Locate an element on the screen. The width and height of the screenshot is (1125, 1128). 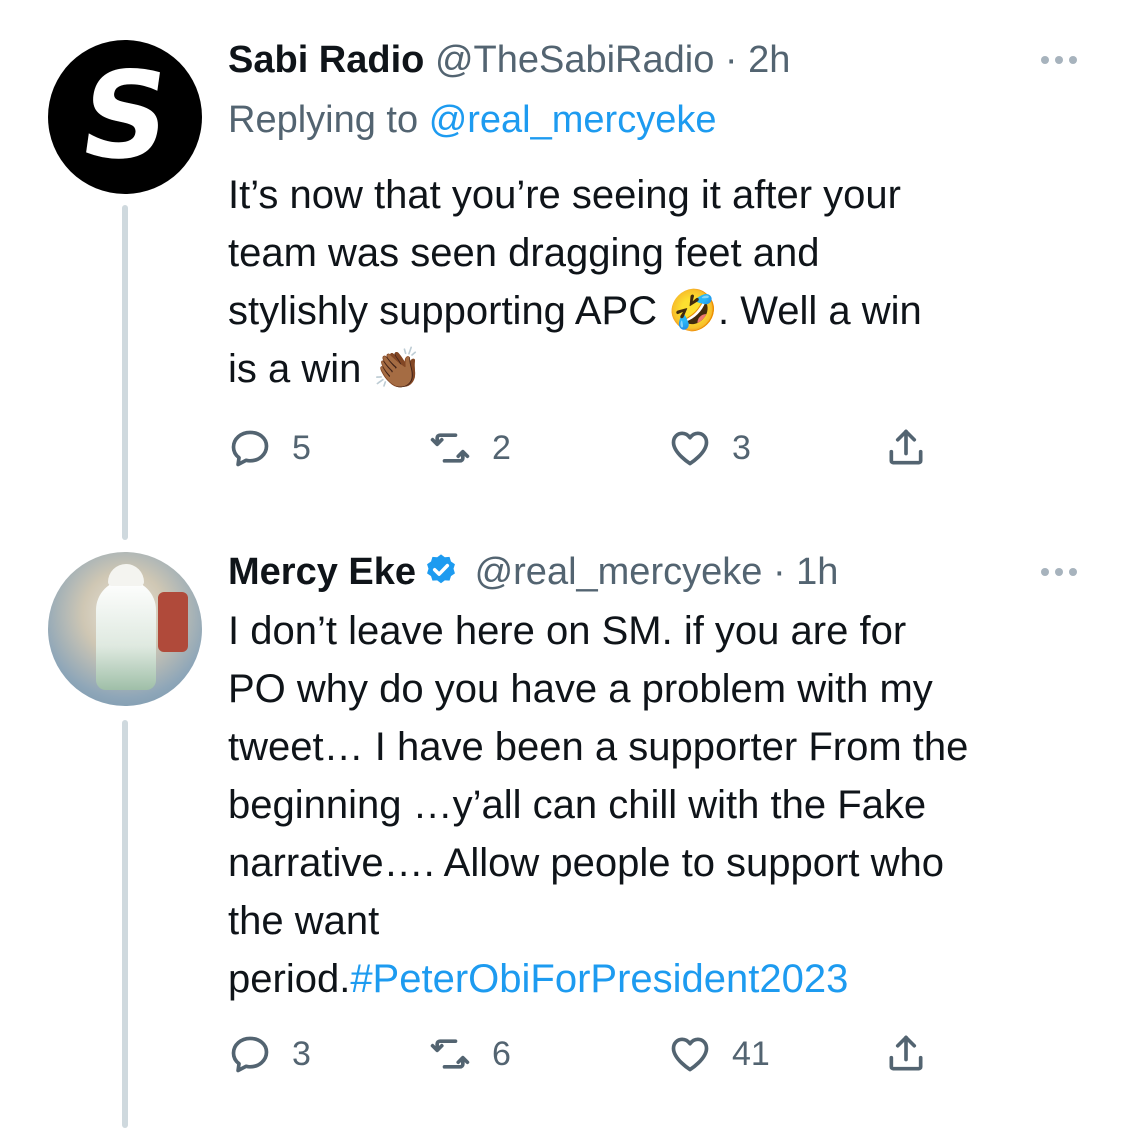
tweet-actions: 3 6 41 is located at coordinates (588, 1055).